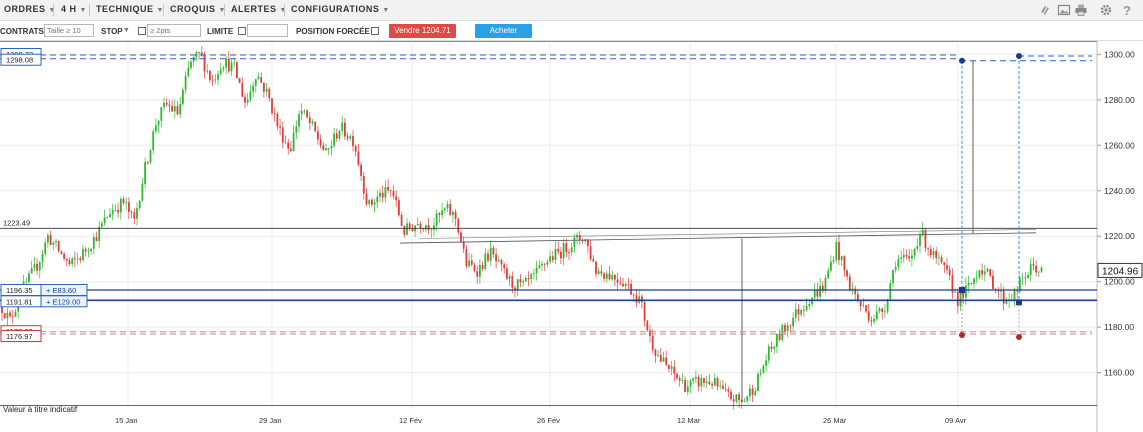  What do you see at coordinates (125, 9) in the screenshot?
I see `menu-technique-label: TECHNIQUE` at bounding box center [125, 9].